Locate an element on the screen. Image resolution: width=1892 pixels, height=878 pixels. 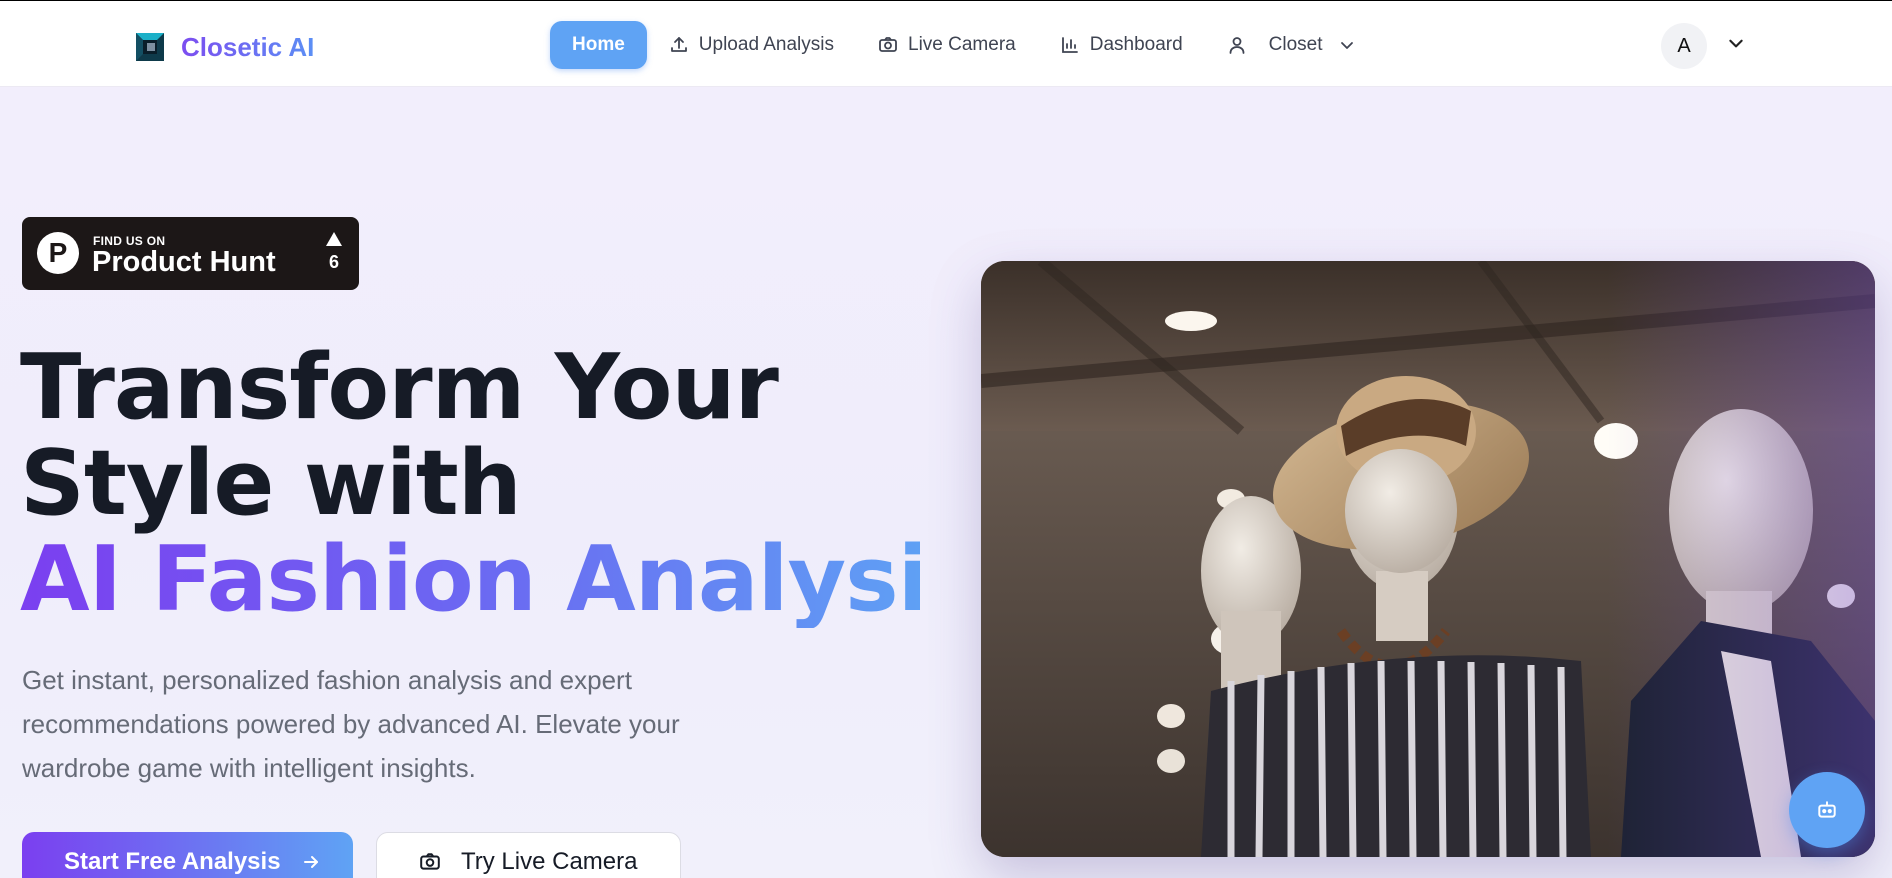
nav-closet-label: Closet is located at coordinates (1295, 44).